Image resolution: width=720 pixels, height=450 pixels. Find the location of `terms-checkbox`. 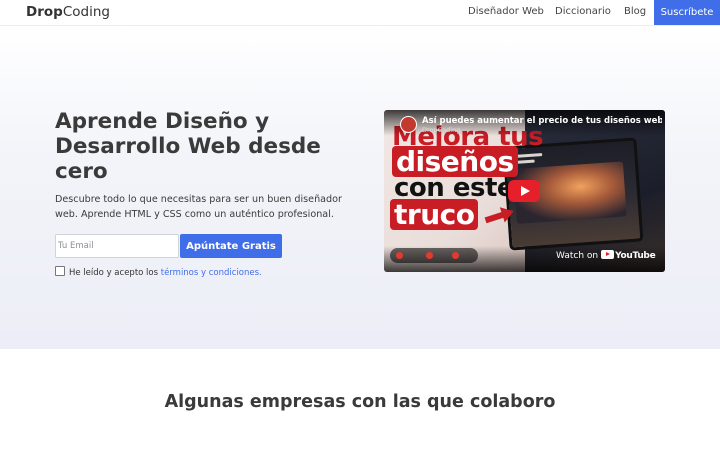

terms-checkbox is located at coordinates (60, 271).